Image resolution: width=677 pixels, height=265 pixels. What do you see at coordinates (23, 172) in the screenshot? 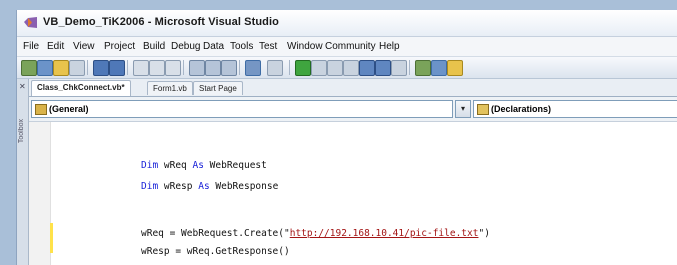
I see `toolbox-sidebar: ✕ Toolbox` at bounding box center [23, 172].